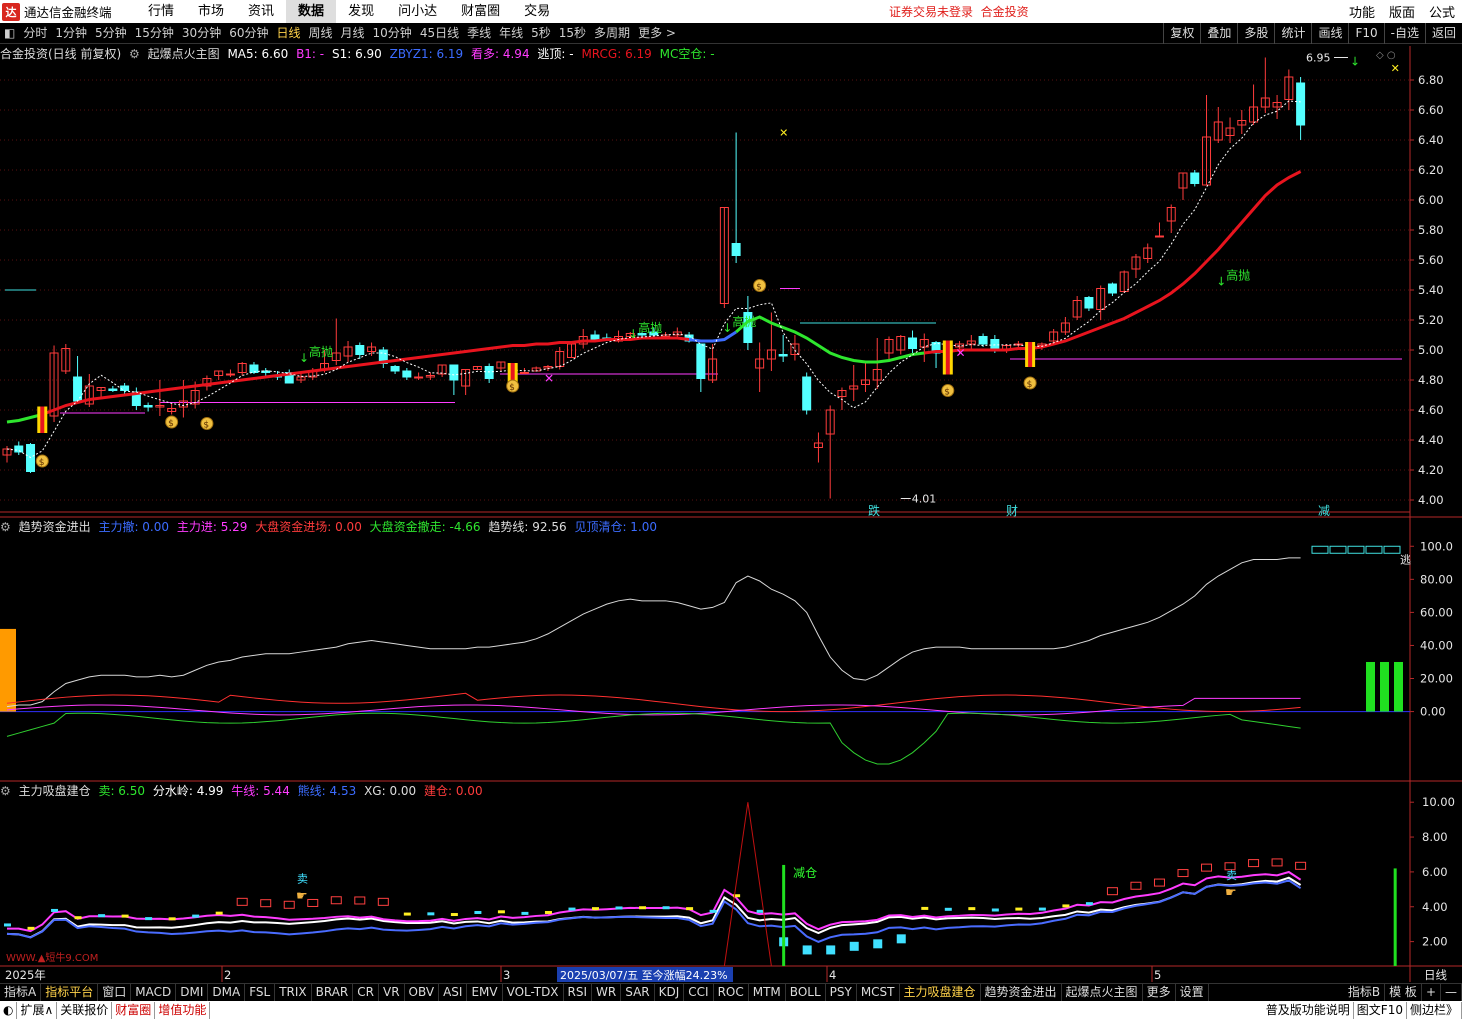  What do you see at coordinates (767, 992) in the screenshot?
I see `indicator-tab: MTM` at bounding box center [767, 992].